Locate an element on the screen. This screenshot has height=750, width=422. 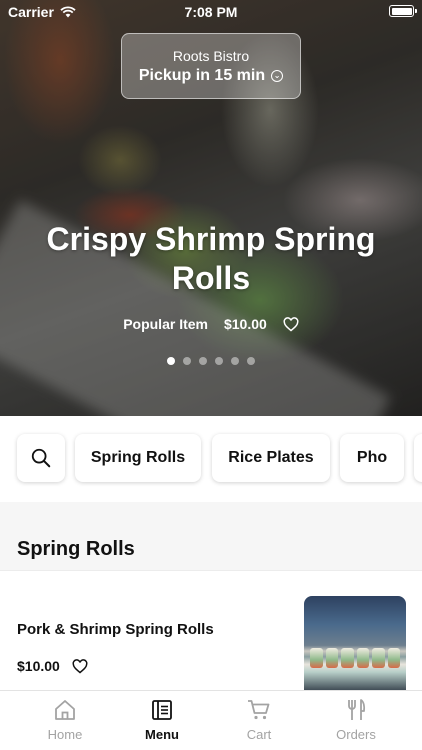
status-bar: Carrier 7:08 PM is located at coordinates (211, 12).